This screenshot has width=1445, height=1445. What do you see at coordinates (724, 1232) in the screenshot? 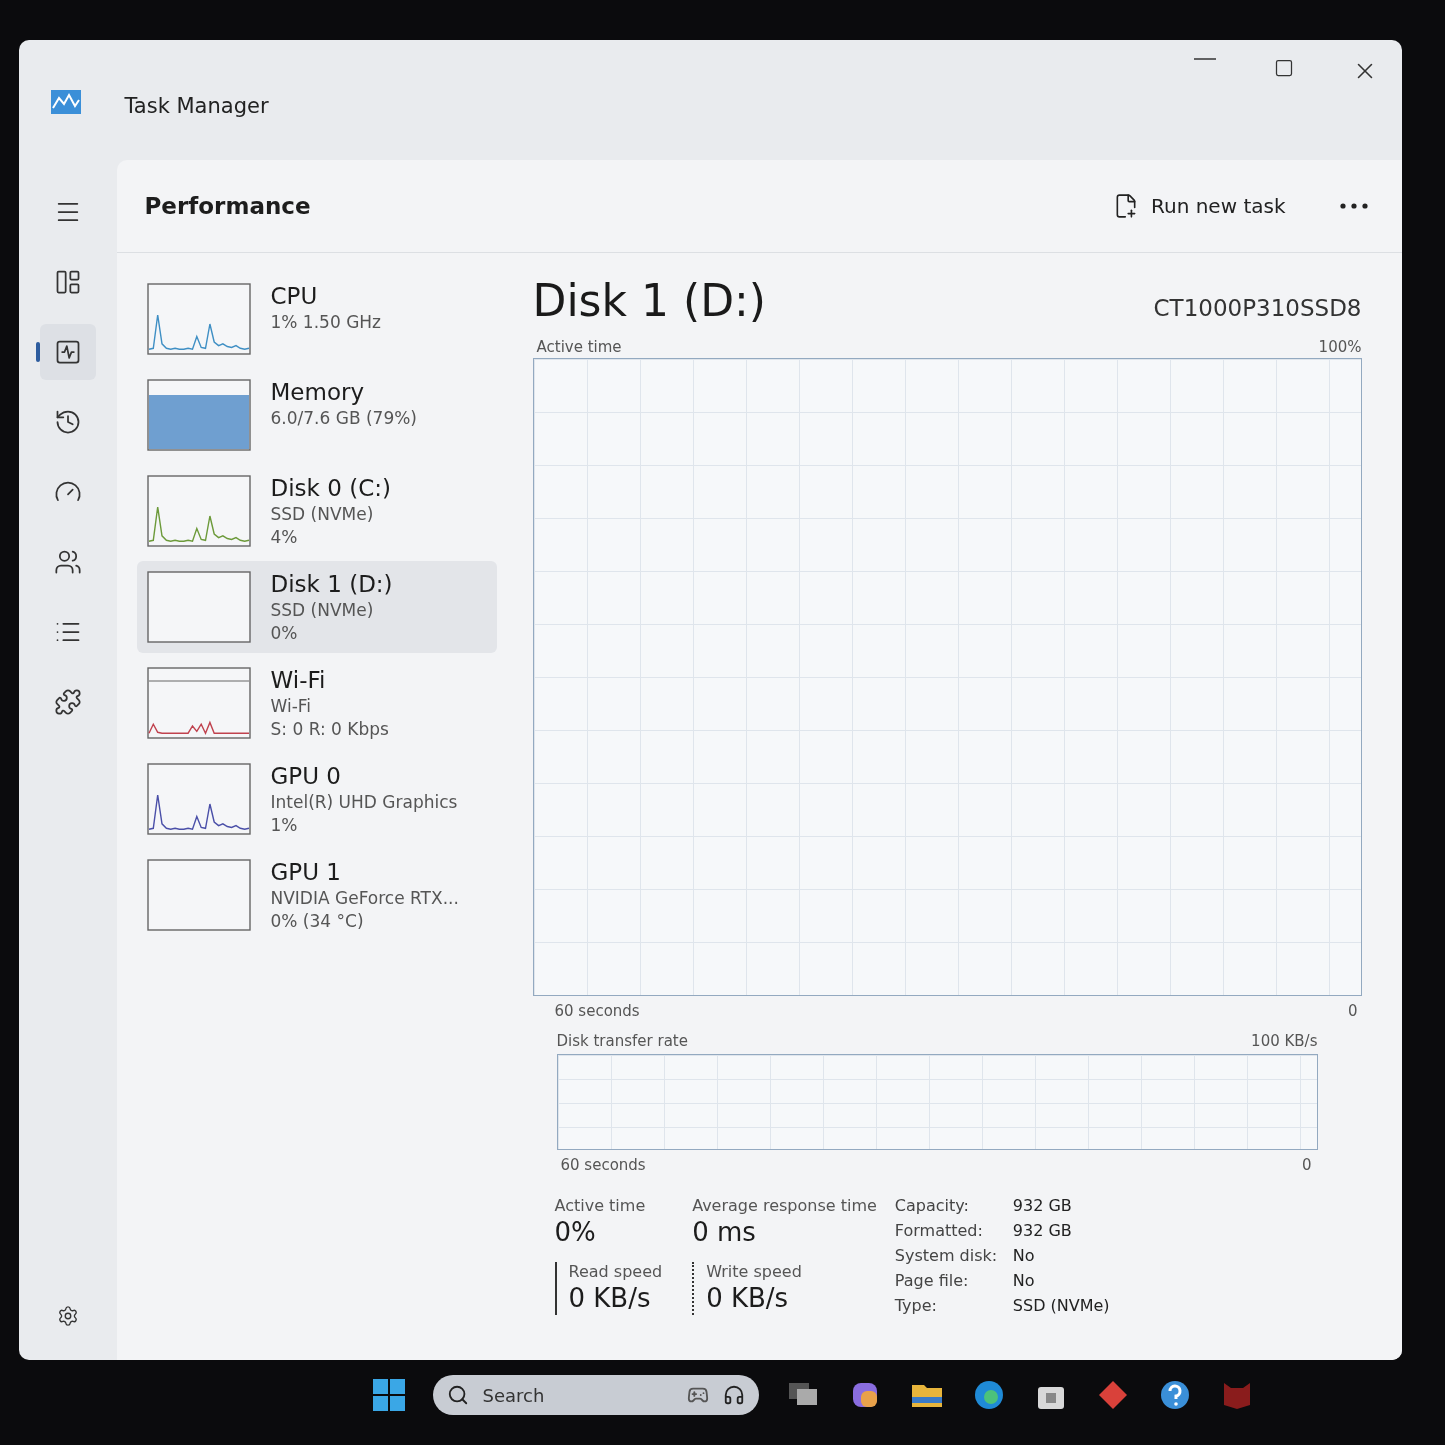
I see `stat-value: 0 ms` at bounding box center [724, 1232].